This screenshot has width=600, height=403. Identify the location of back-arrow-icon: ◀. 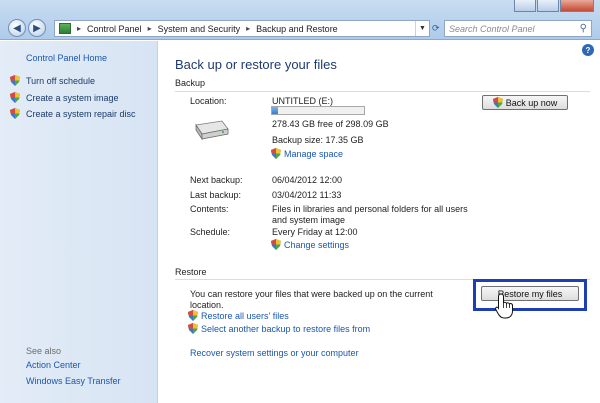
(17, 28).